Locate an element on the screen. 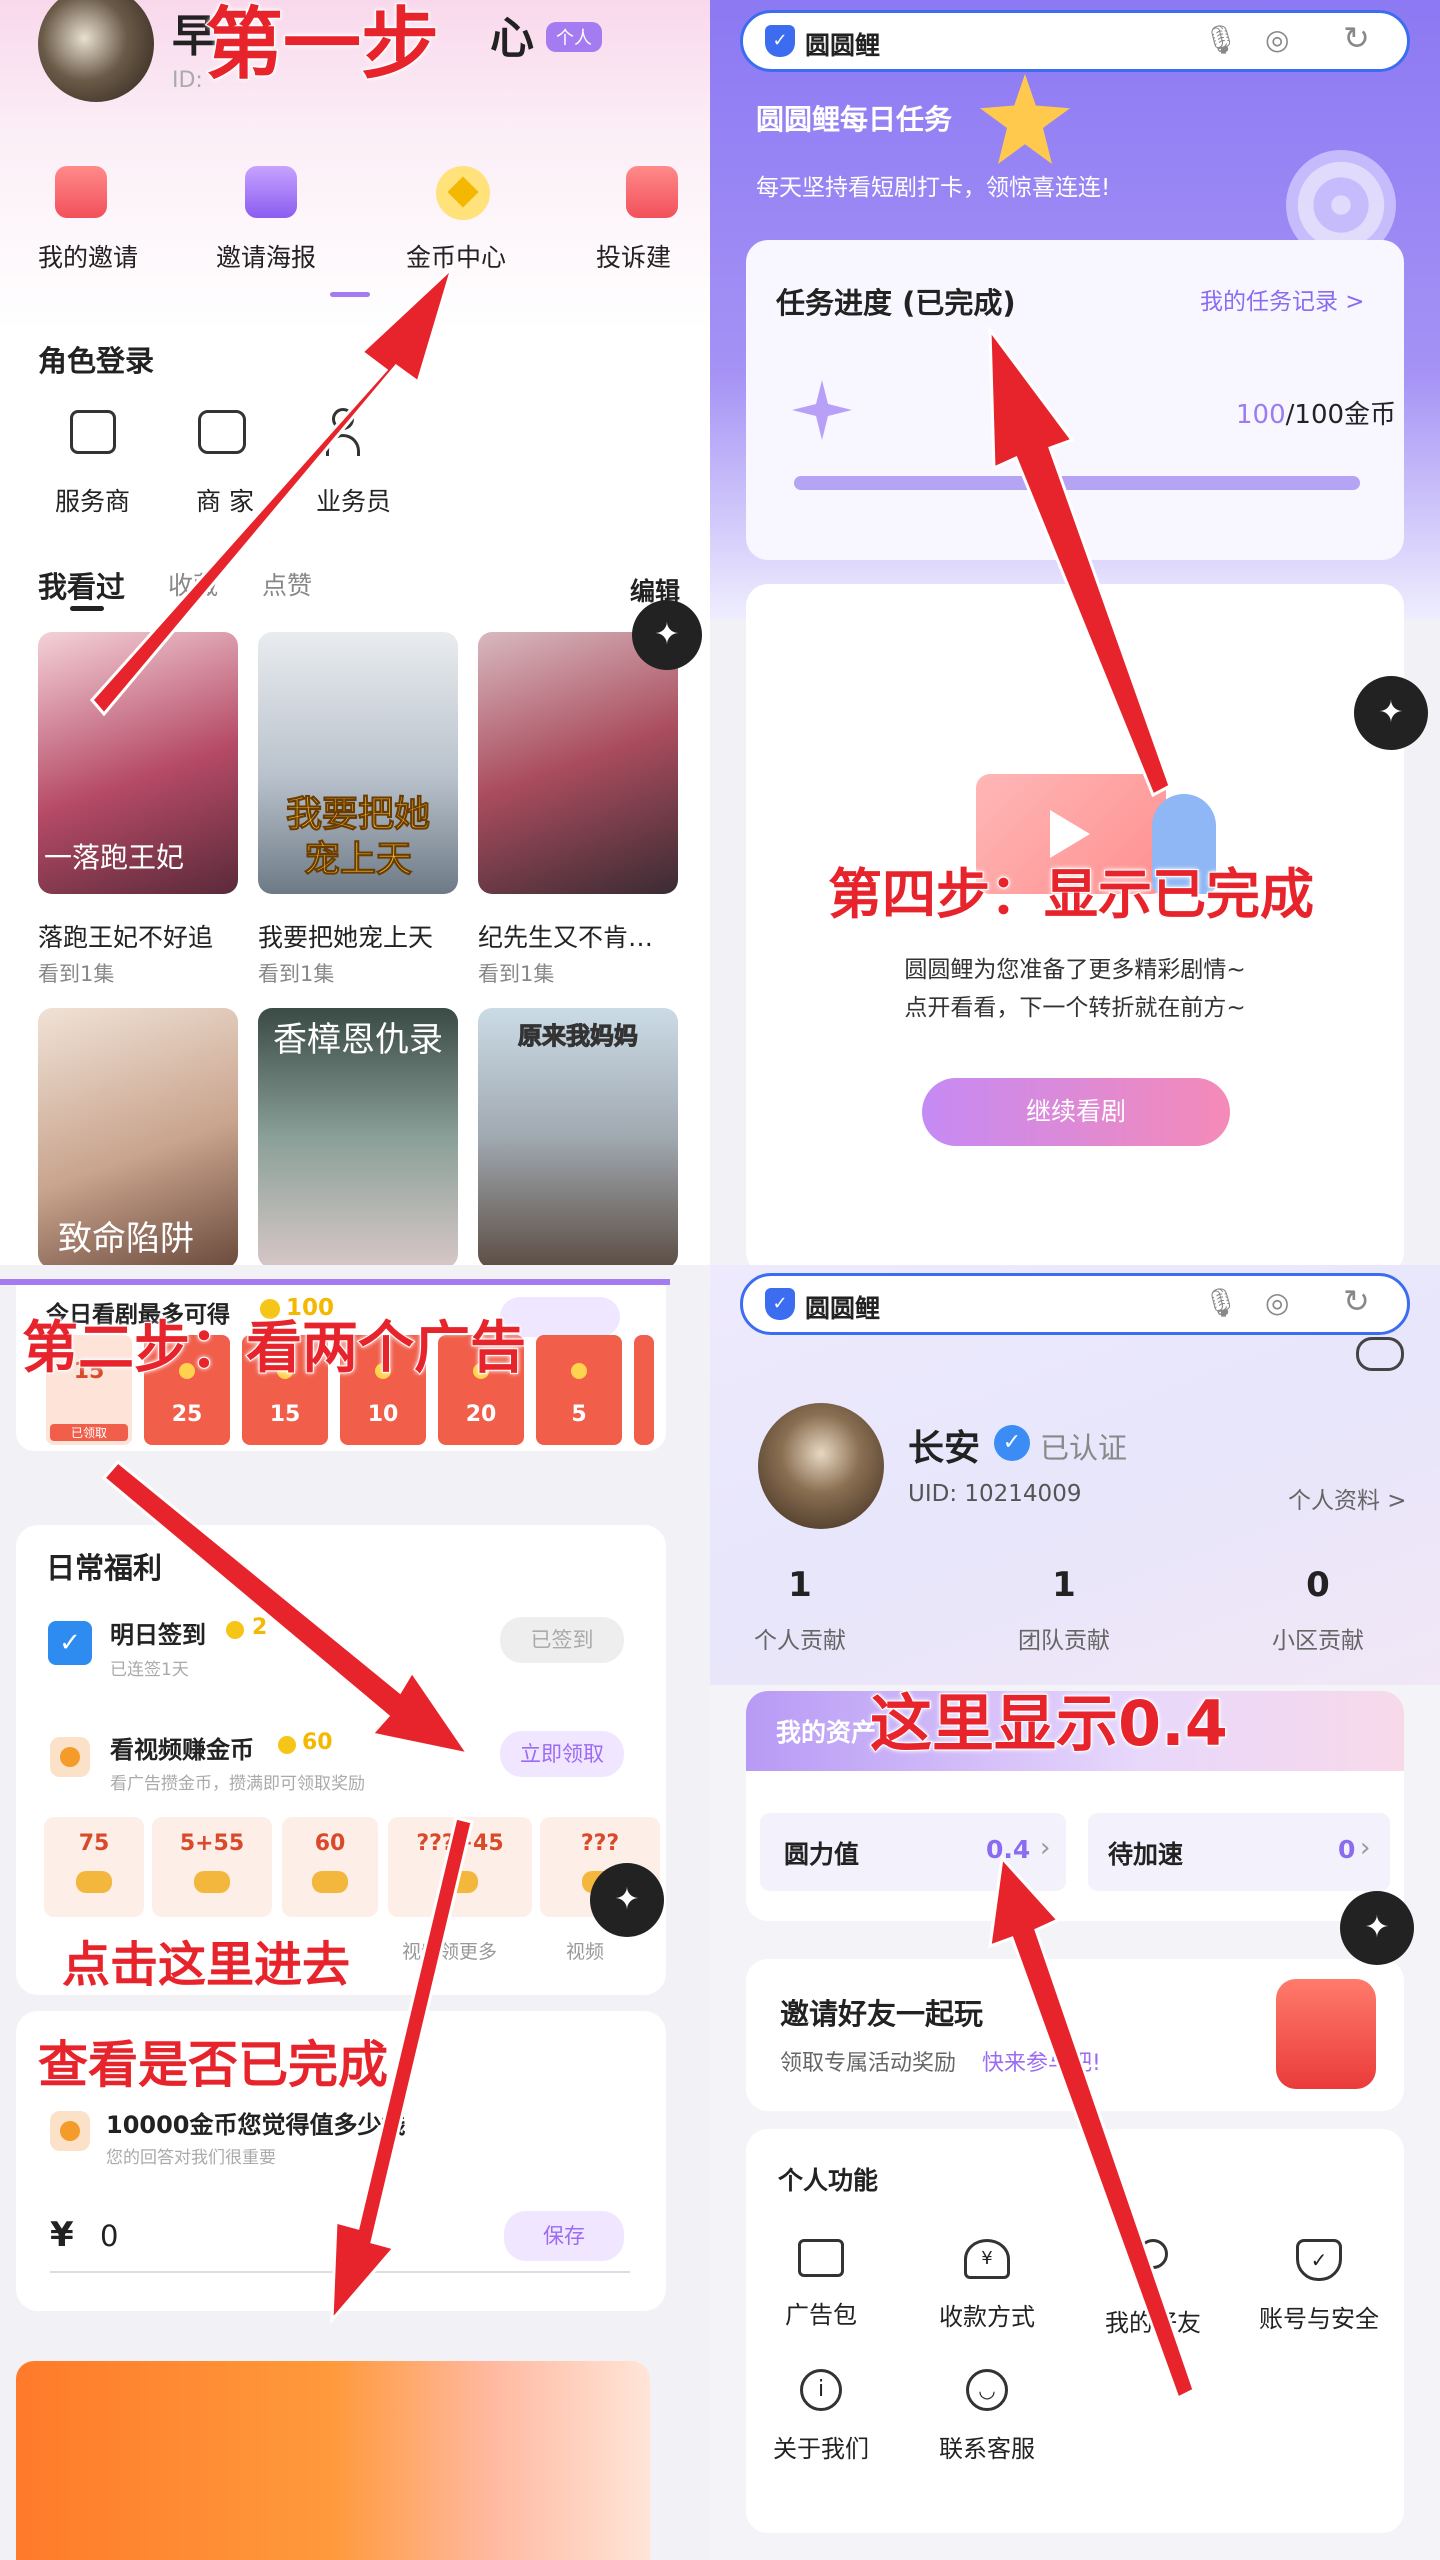 The height and width of the screenshot is (2560, 1440). arrow-to-asset-value is located at coordinates (1092, 2127).